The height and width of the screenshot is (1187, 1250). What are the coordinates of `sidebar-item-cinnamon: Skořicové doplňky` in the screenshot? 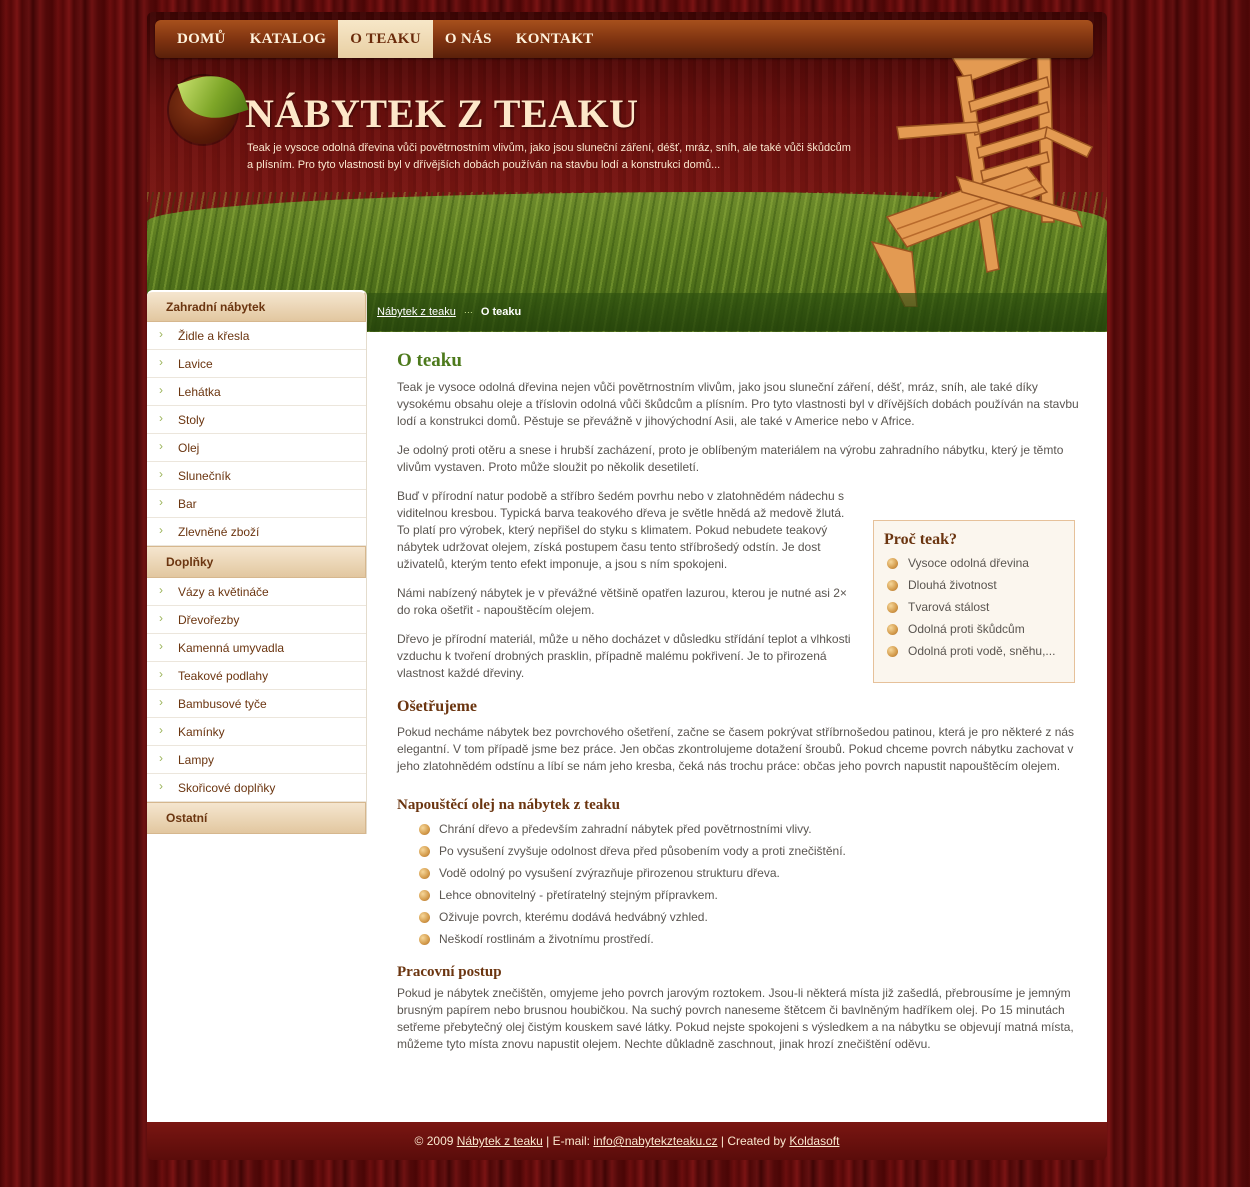 It's located at (256, 788).